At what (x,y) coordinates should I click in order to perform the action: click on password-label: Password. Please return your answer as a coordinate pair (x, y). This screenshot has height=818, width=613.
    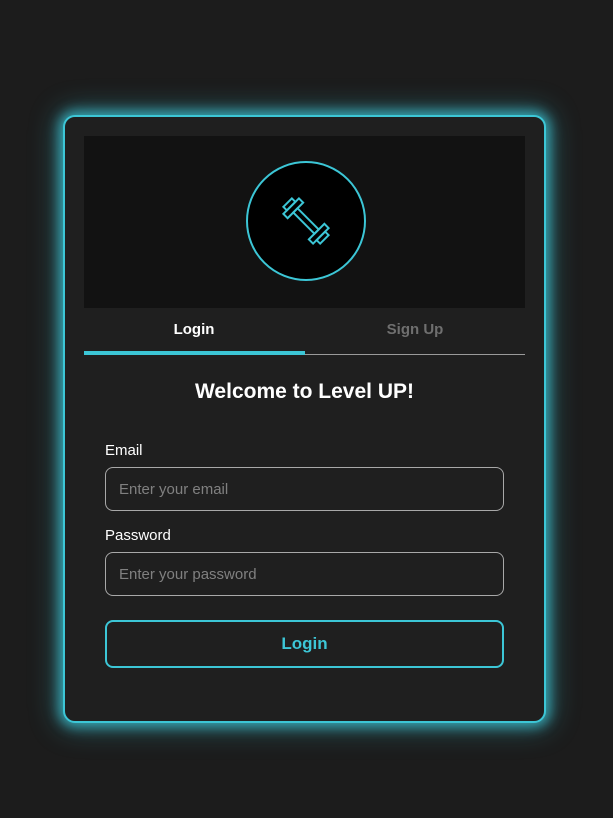
    Looking at the image, I should click on (138, 535).